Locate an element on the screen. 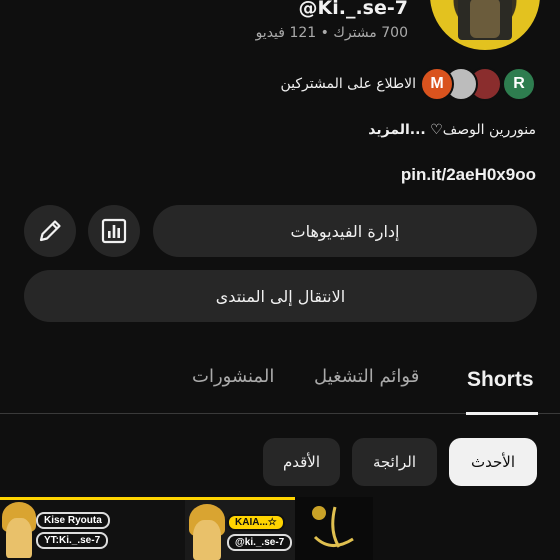  short-thumbnail: KAIA...☆ @ki._.se-7 is located at coordinates (240, 528).